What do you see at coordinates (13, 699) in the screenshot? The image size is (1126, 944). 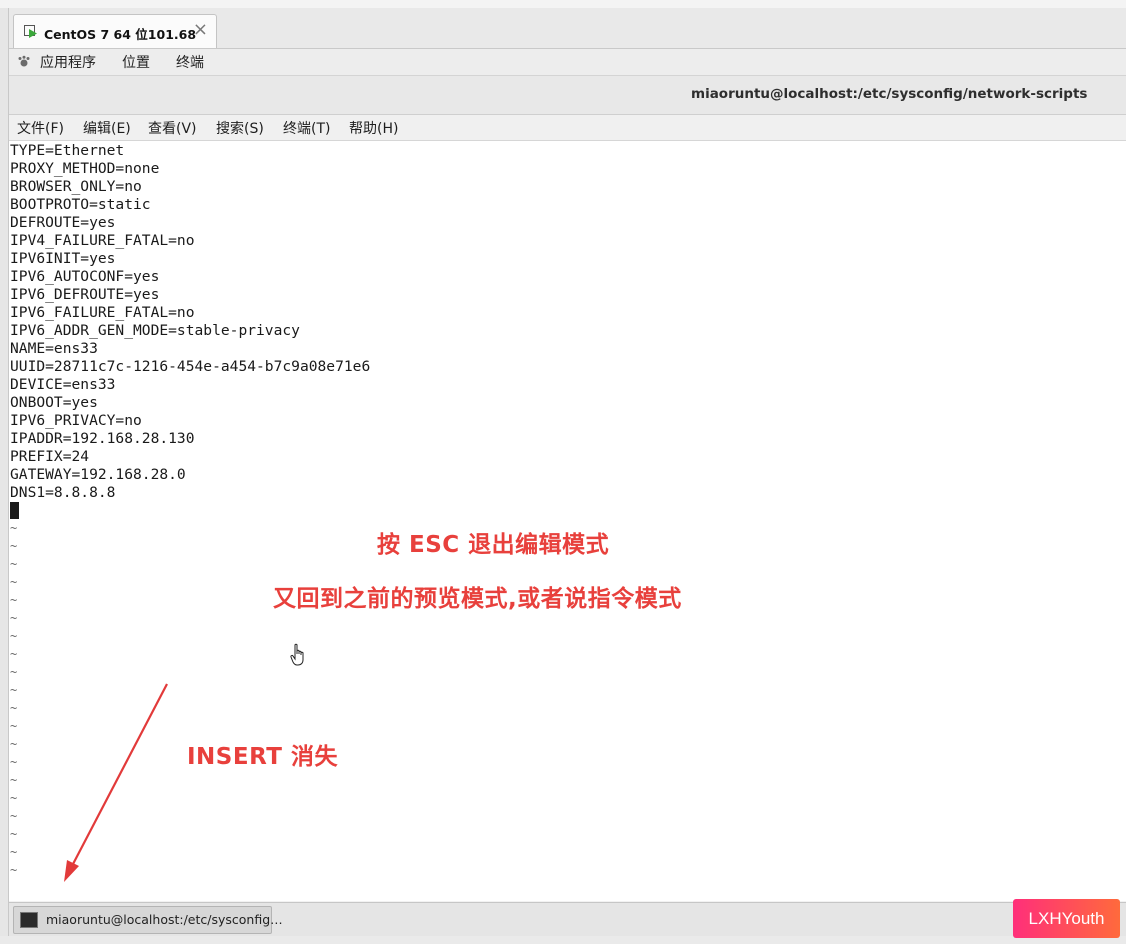 I see `empty-line-markers: ~ ~ ~ ~ ~ ~ ~ ~ ~ ~ ~ ~ ~ ~ ~ ~ ~ ~ ~ ~` at bounding box center [13, 699].